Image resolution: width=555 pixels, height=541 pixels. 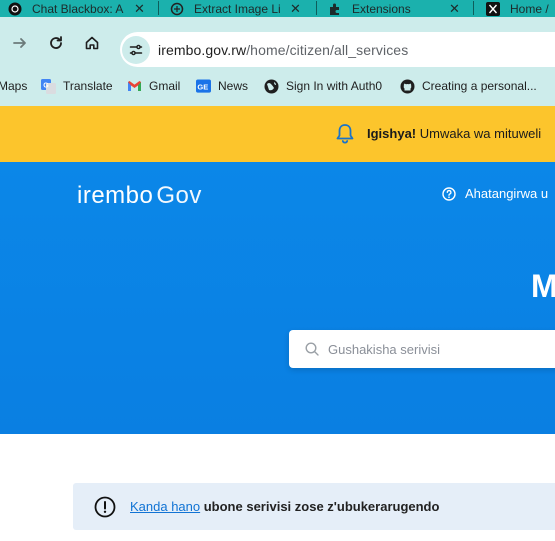 I want to click on reload-icon, so click(x=56, y=42).